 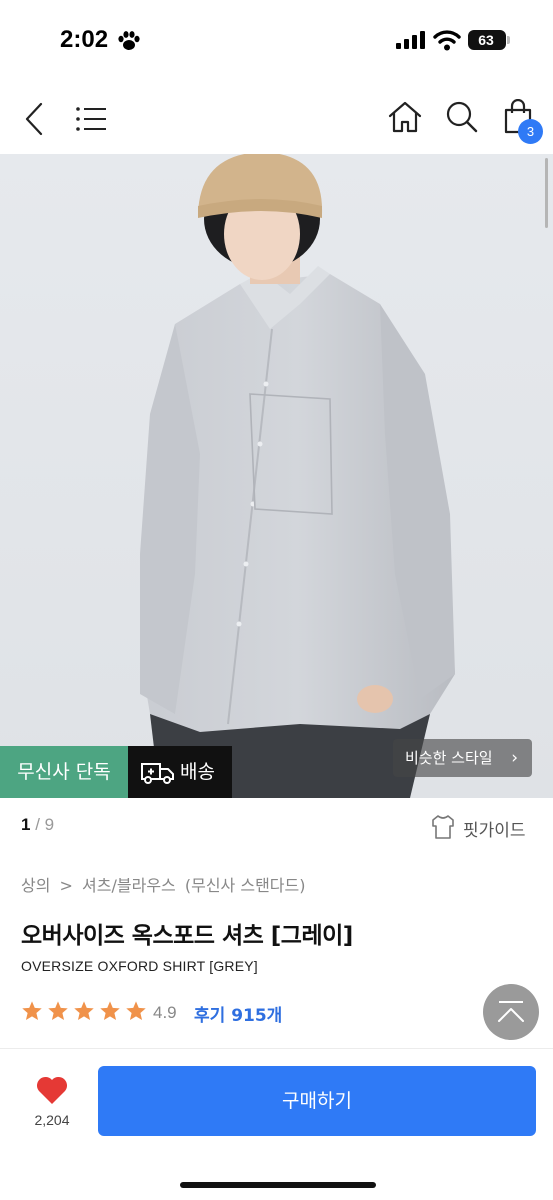 I want to click on similar-style-button: 비슷한 스타일 ›, so click(x=462, y=758).